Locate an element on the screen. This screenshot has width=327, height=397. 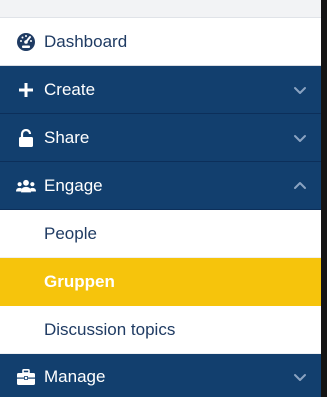
sidebar-item-dashboard: Dashboard is located at coordinates (160, 42).